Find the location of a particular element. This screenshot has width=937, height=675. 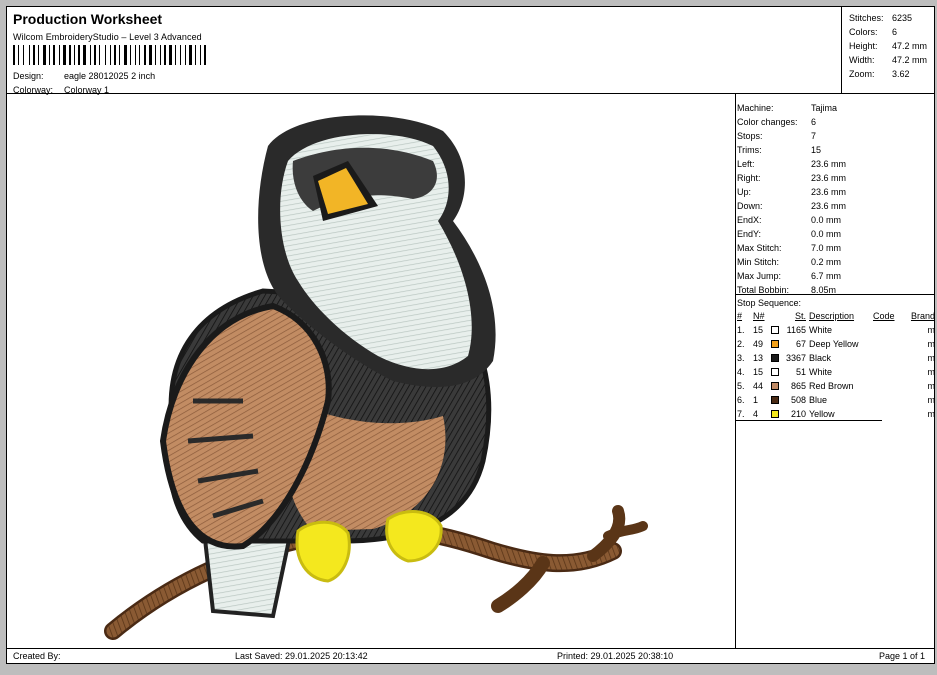

info-value: 0.0 mm is located at coordinates (826, 220).